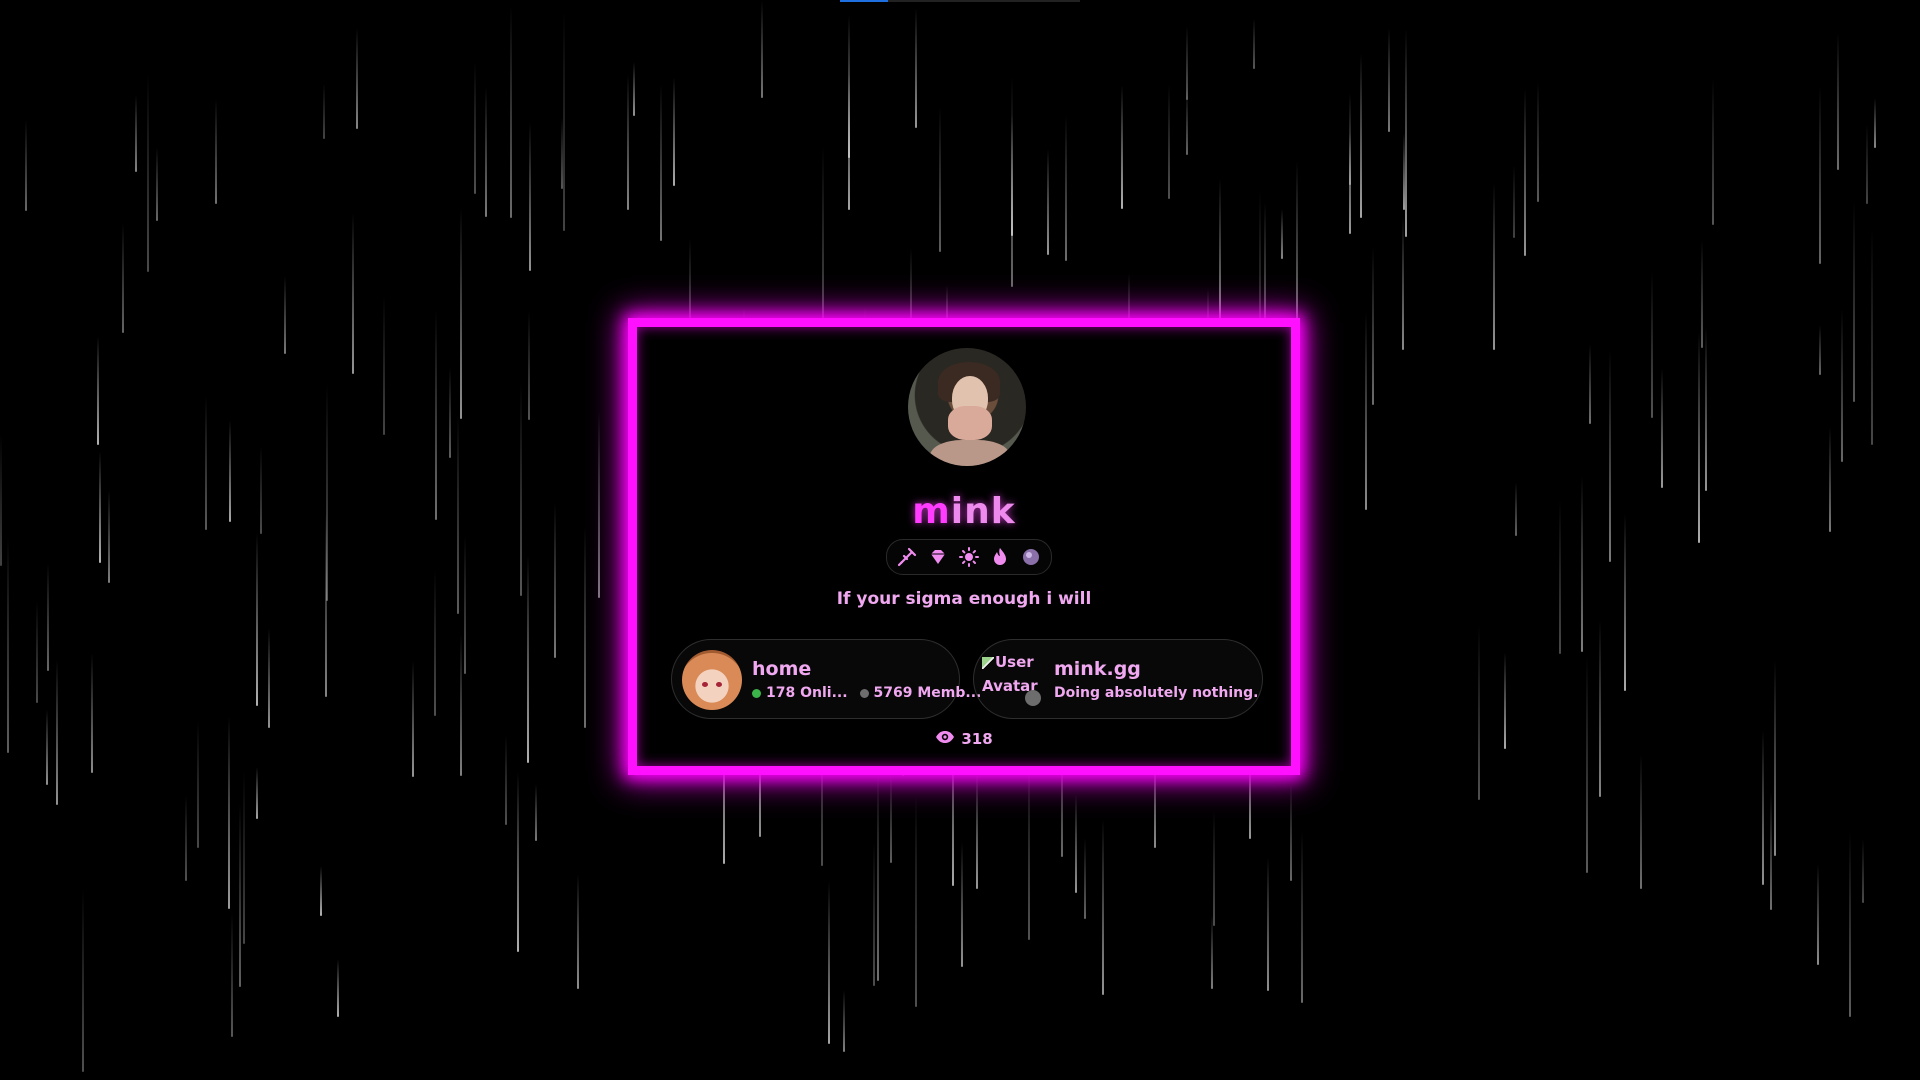  I want to click on view-count: 318, so click(977, 739).